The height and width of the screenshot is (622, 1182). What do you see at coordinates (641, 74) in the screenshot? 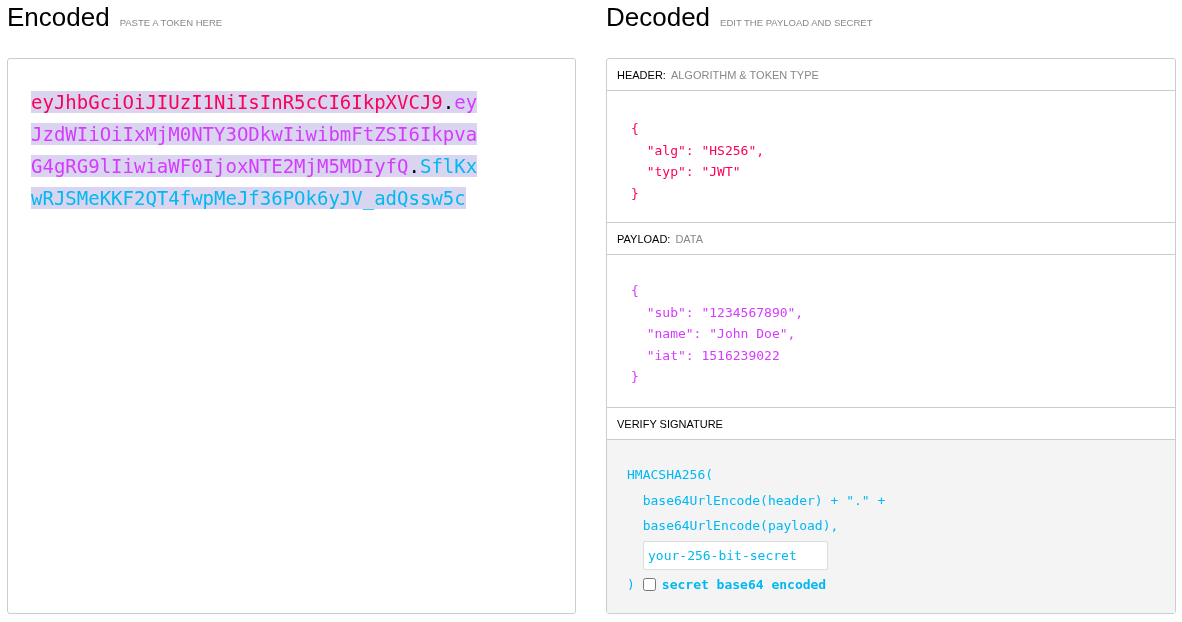
I see `section-label: HEADER:` at bounding box center [641, 74].